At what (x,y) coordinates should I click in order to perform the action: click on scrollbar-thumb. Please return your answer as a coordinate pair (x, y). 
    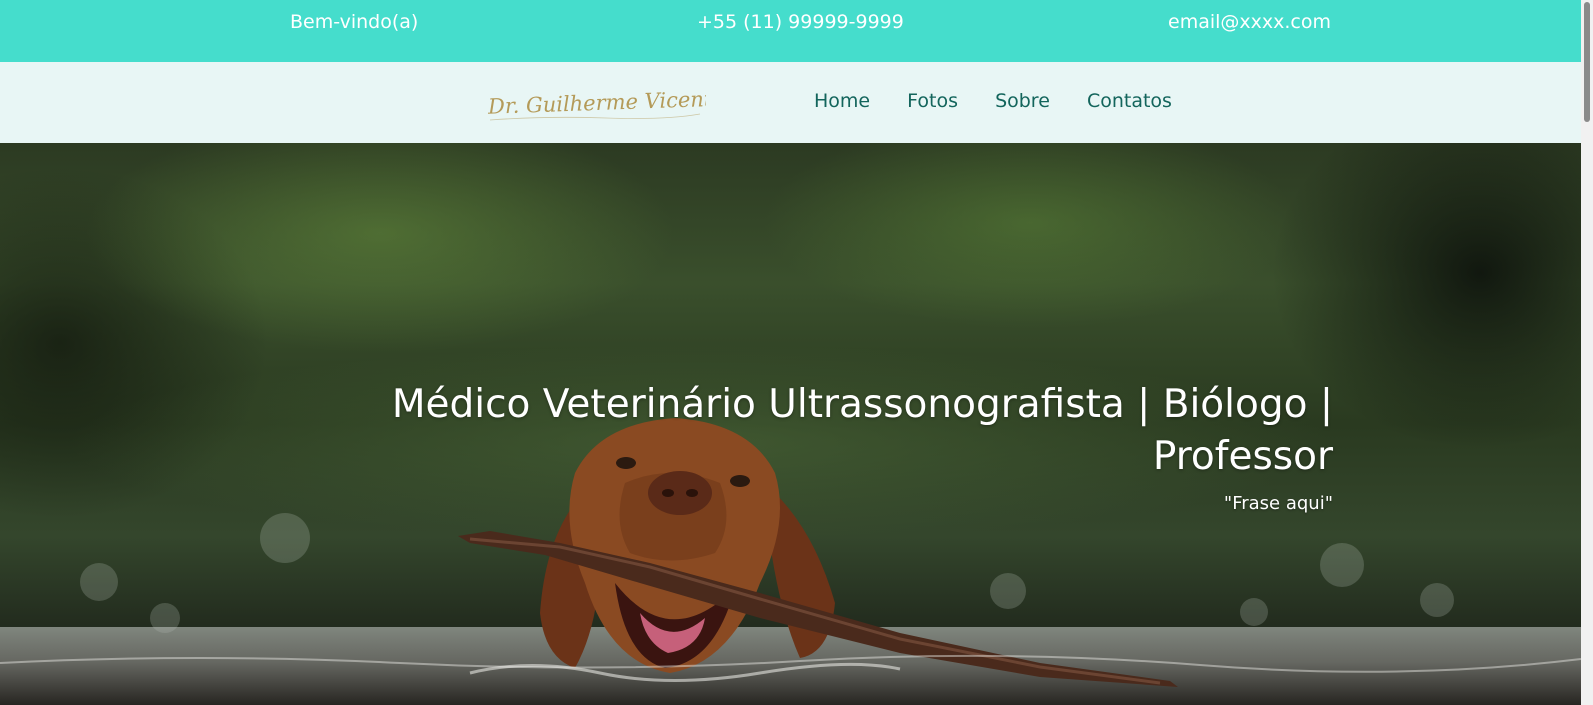
    Looking at the image, I should click on (1587, 62).